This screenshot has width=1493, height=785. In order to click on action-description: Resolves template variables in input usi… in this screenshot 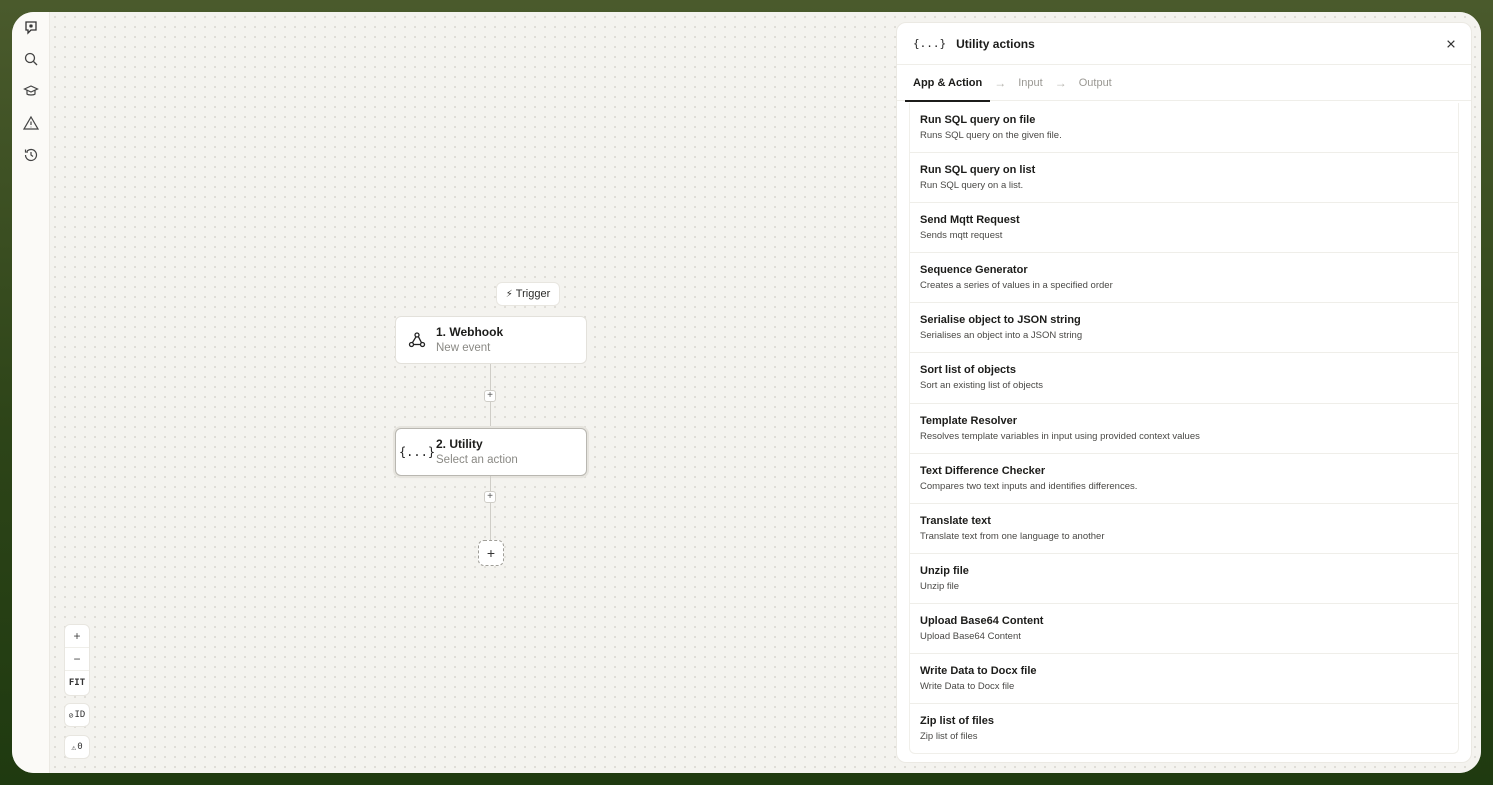, I will do `click(1060, 436)`.